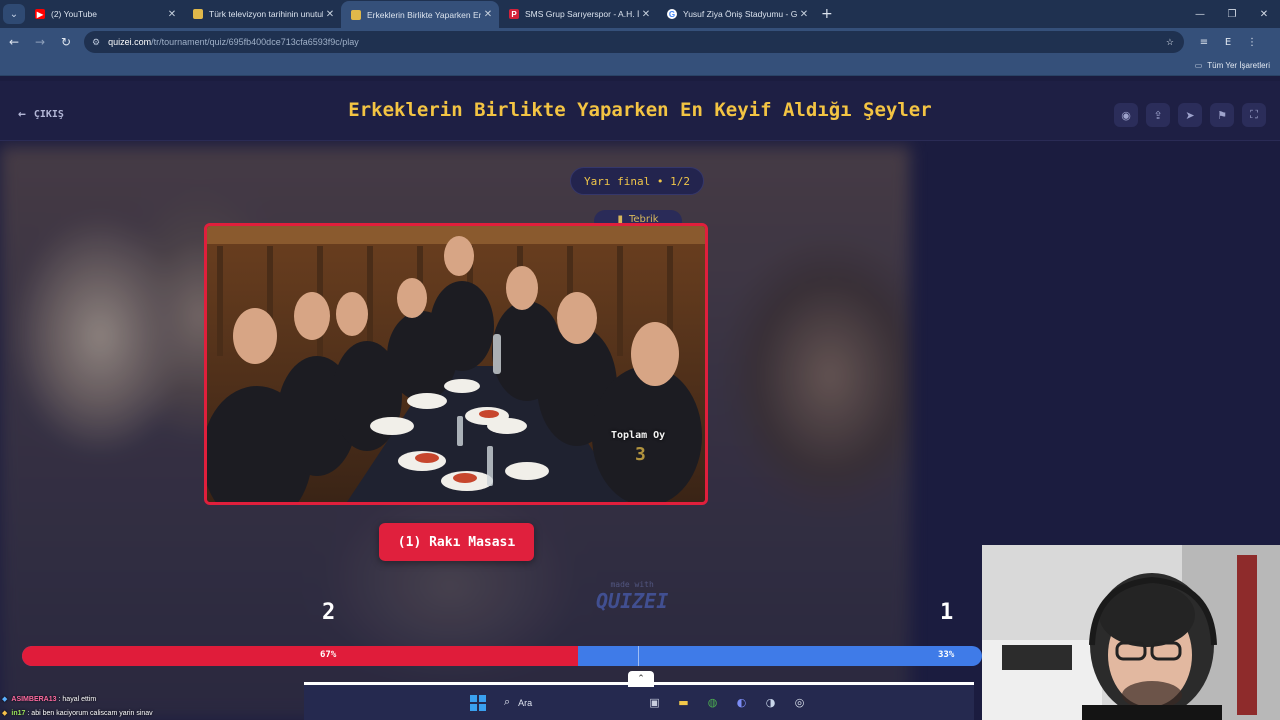  Describe the element at coordinates (632, 584) in the screenshot. I see `watermark-small: made with` at that location.